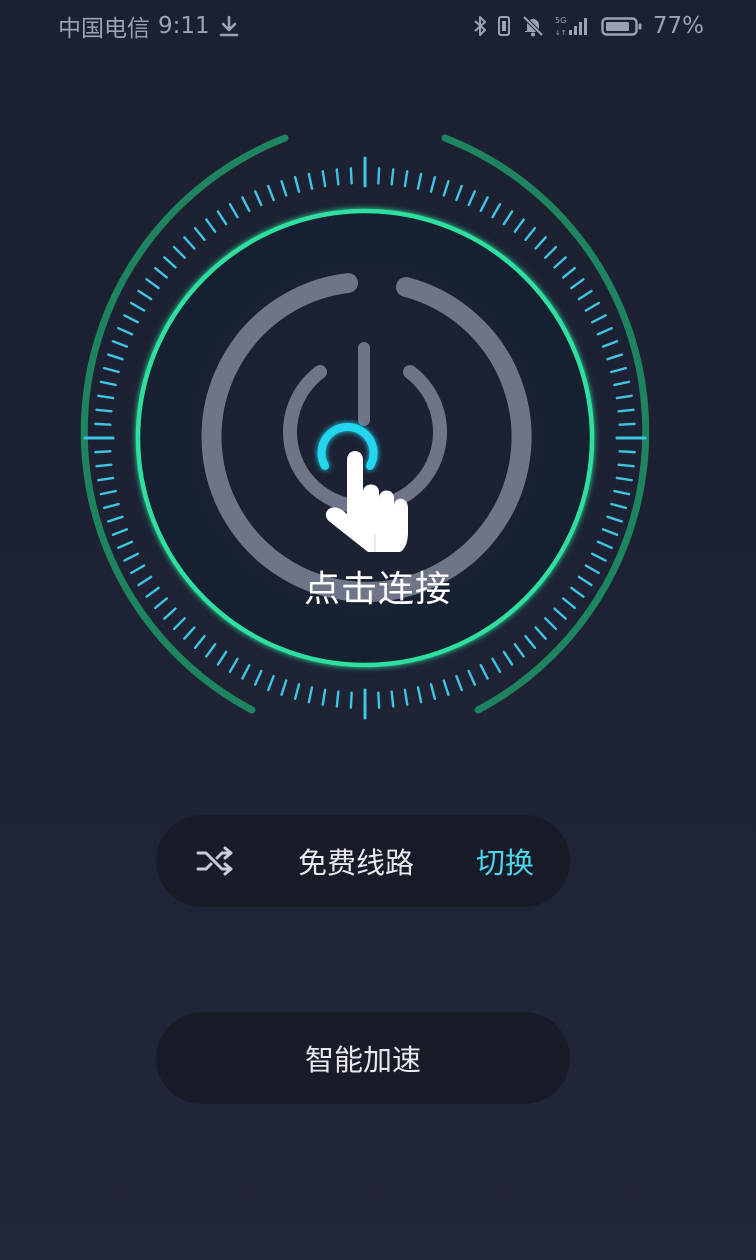 Image resolution: width=756 pixels, height=1260 pixels. I want to click on bluetooth-icon, so click(480, 26).